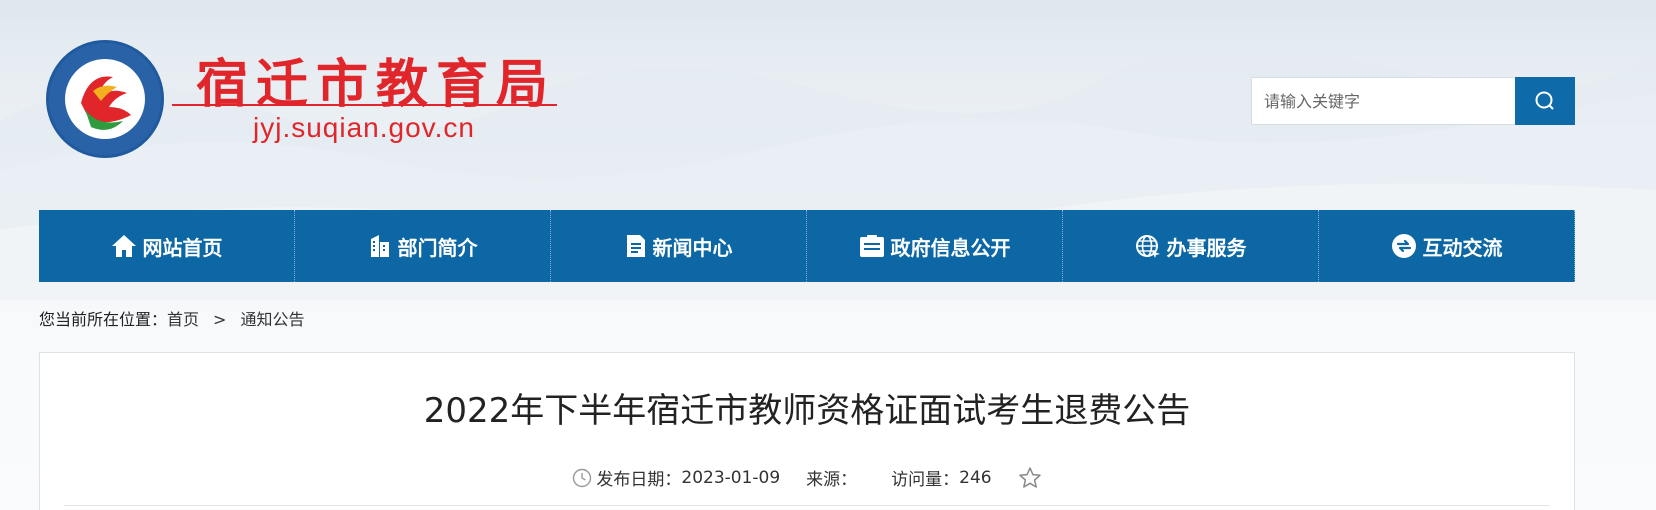 The width and height of the screenshot is (1656, 510). What do you see at coordinates (975, 477) in the screenshot?
I see `views-count: 246` at bounding box center [975, 477].